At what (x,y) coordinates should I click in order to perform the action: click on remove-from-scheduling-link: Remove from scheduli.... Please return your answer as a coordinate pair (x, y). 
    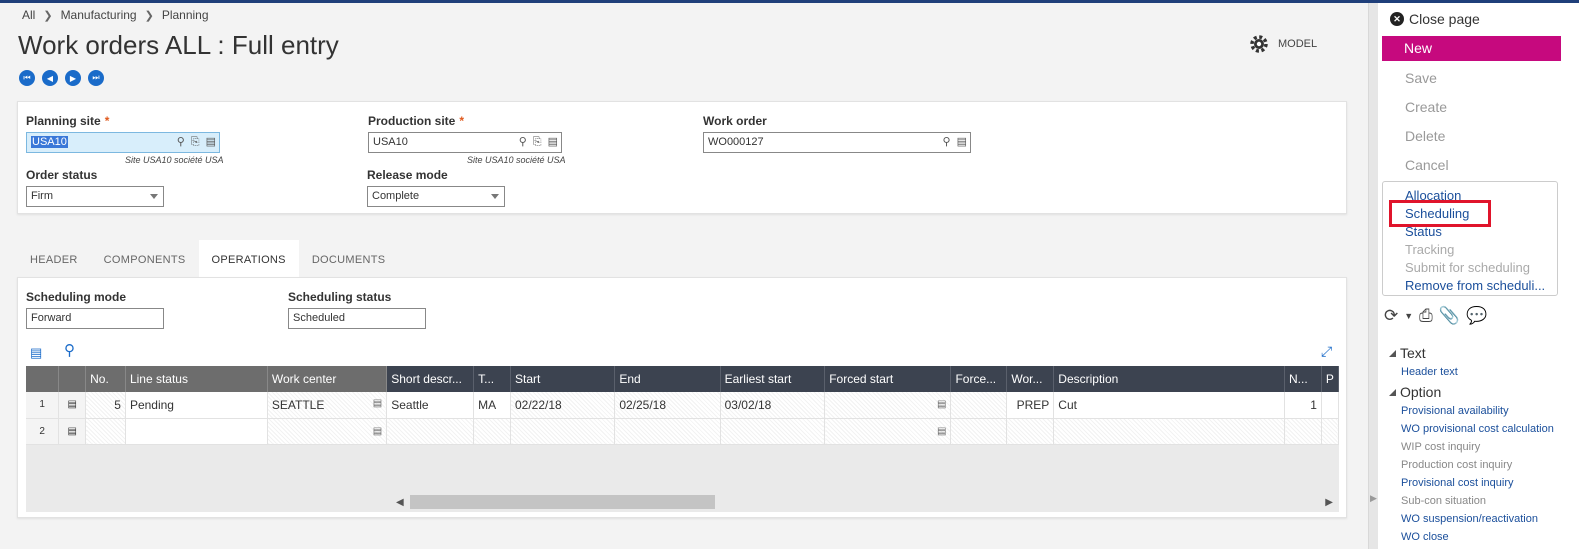
    Looking at the image, I should click on (1475, 285).